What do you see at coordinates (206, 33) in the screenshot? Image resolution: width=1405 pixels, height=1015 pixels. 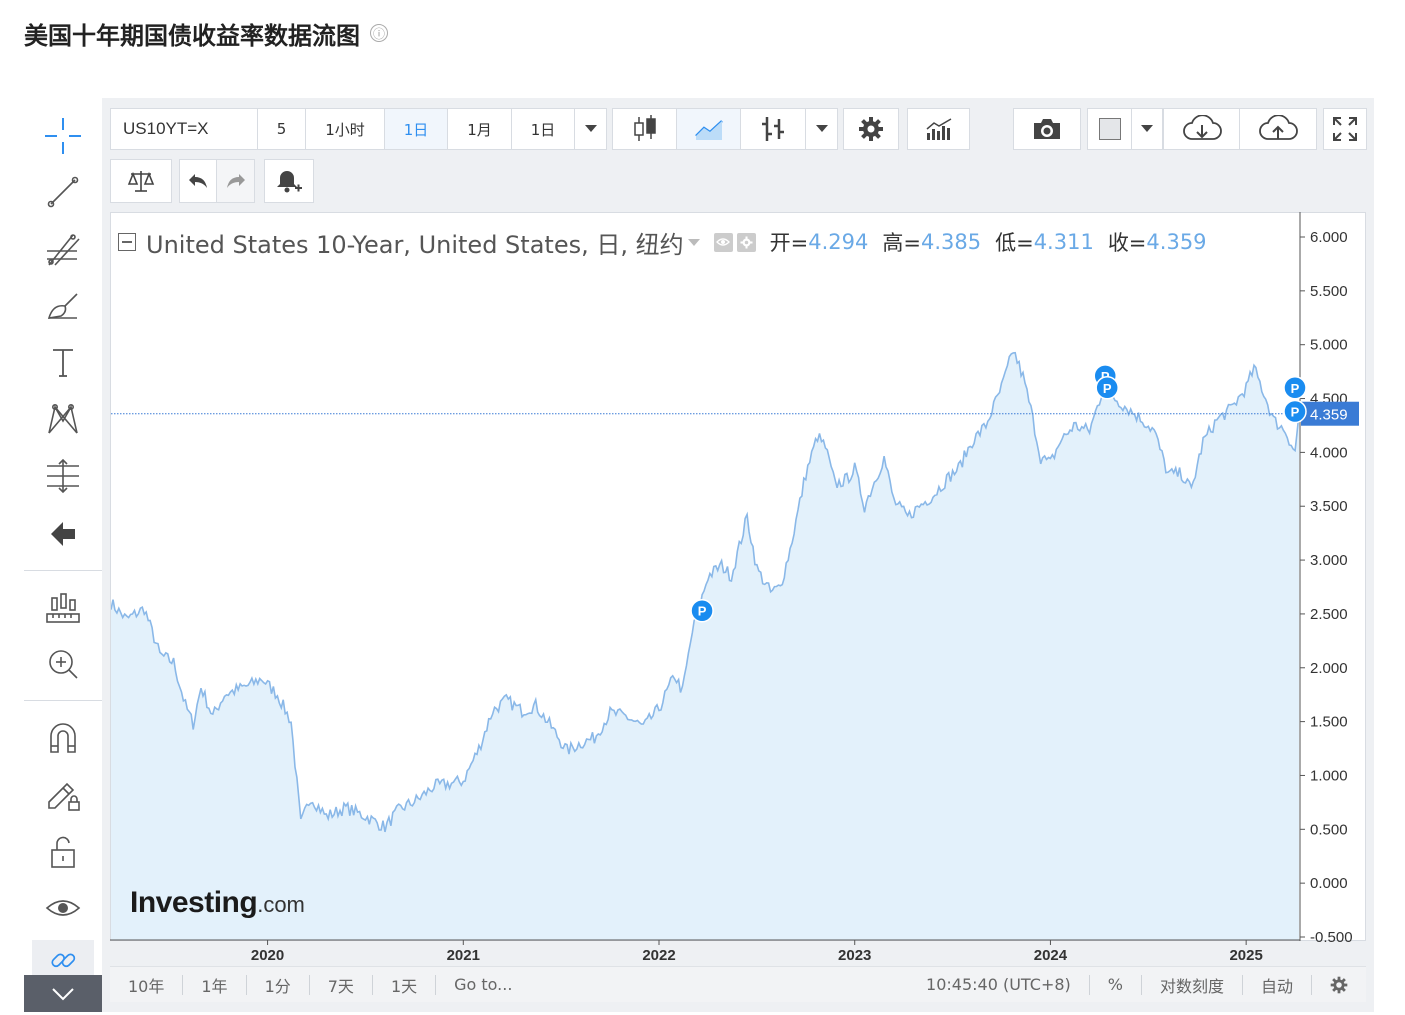 I see `page-title: 美国十年期国债收益率数据流图 ⓘ` at bounding box center [206, 33].